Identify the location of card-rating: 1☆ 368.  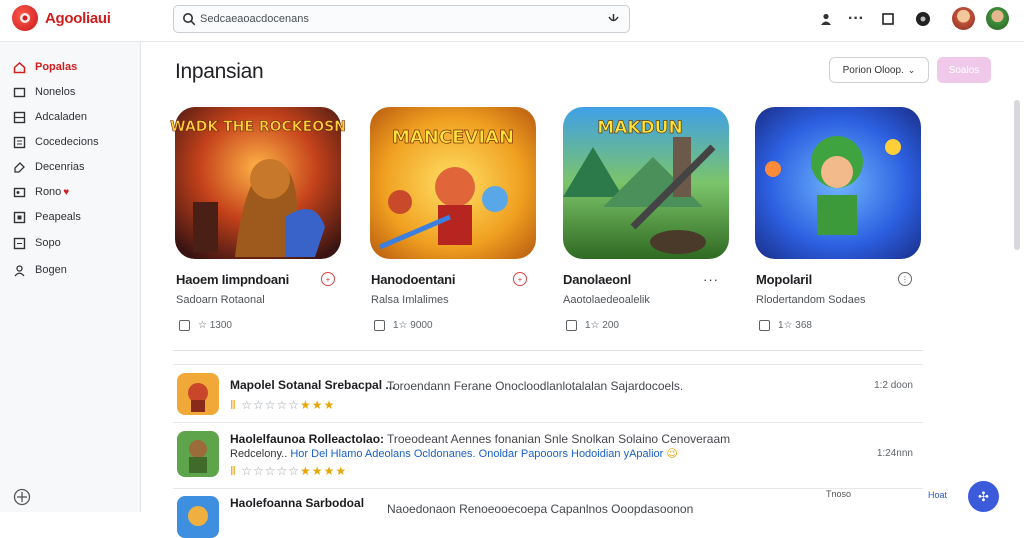
(795, 325).